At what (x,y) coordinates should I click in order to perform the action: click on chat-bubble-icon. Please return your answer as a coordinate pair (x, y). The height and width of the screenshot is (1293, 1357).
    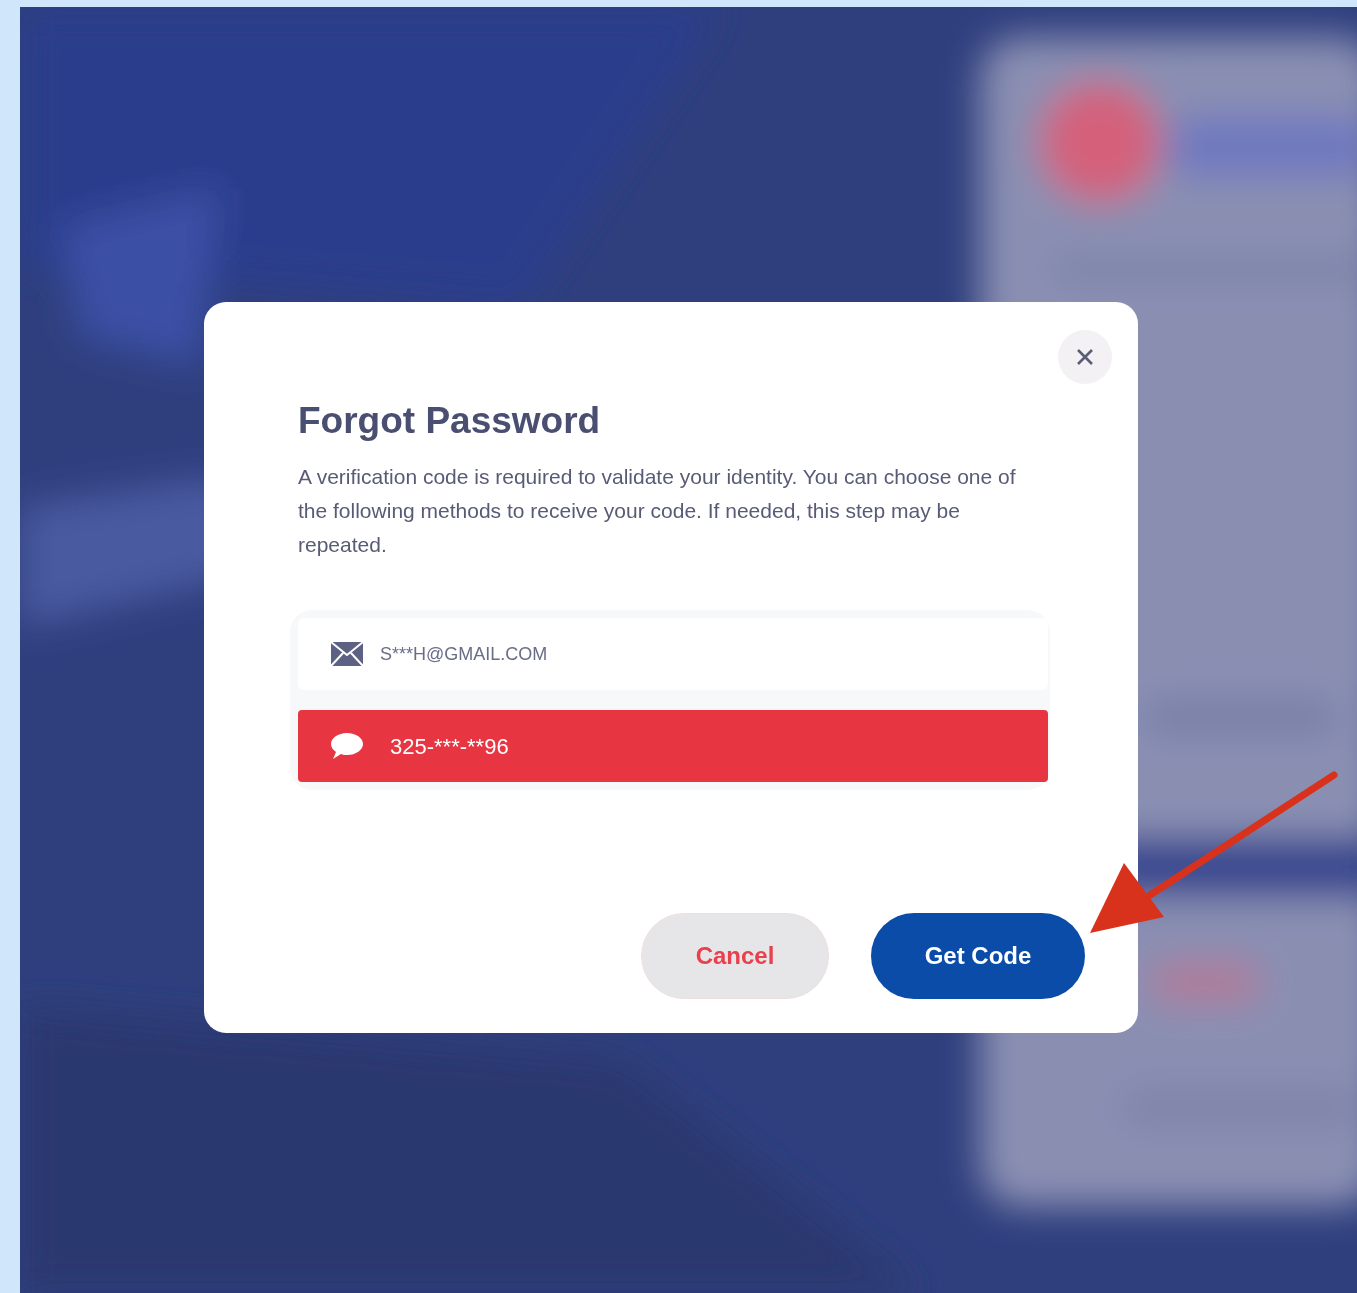
    Looking at the image, I should click on (347, 746).